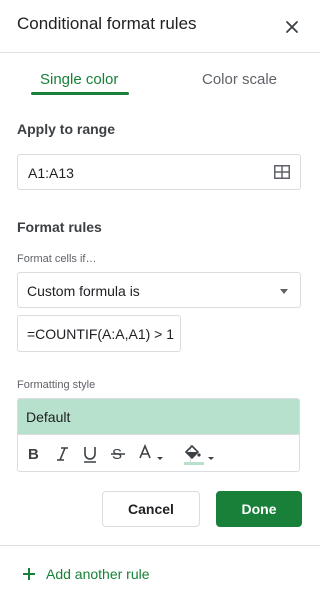 The image size is (320, 611). What do you see at coordinates (107, 23) in the screenshot?
I see `panel-title: Conditional format rules` at bounding box center [107, 23].